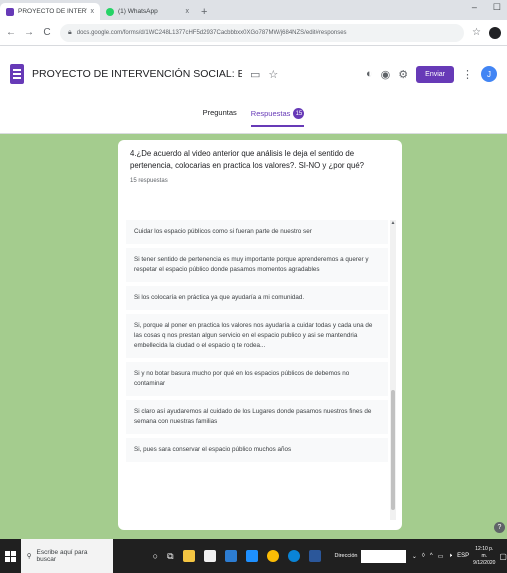 Image resolution: width=507 pixels, height=573 pixels. Describe the element at coordinates (414, 556) in the screenshot. I see `chevron-down-icon: ⌄` at that location.